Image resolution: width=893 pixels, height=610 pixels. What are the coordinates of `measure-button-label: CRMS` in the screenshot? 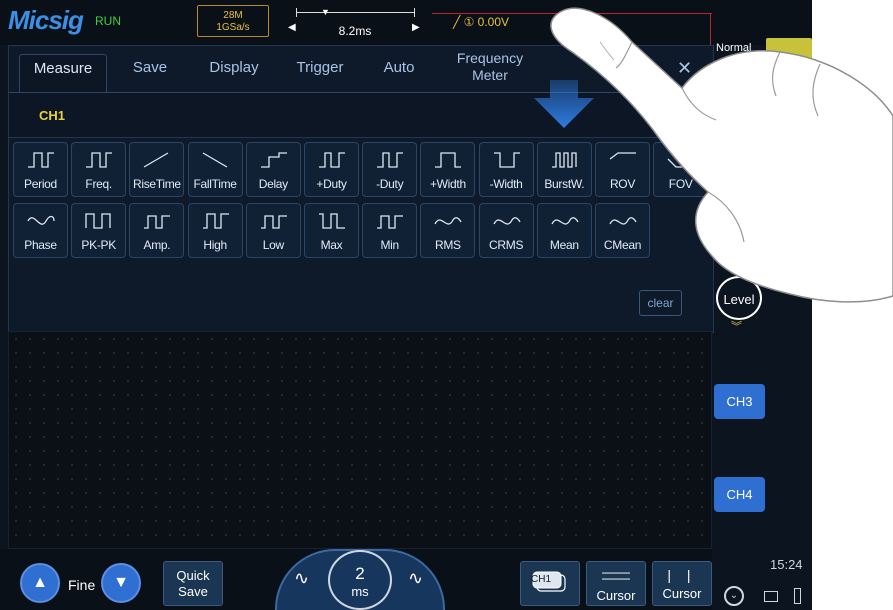 It's located at (506, 245).